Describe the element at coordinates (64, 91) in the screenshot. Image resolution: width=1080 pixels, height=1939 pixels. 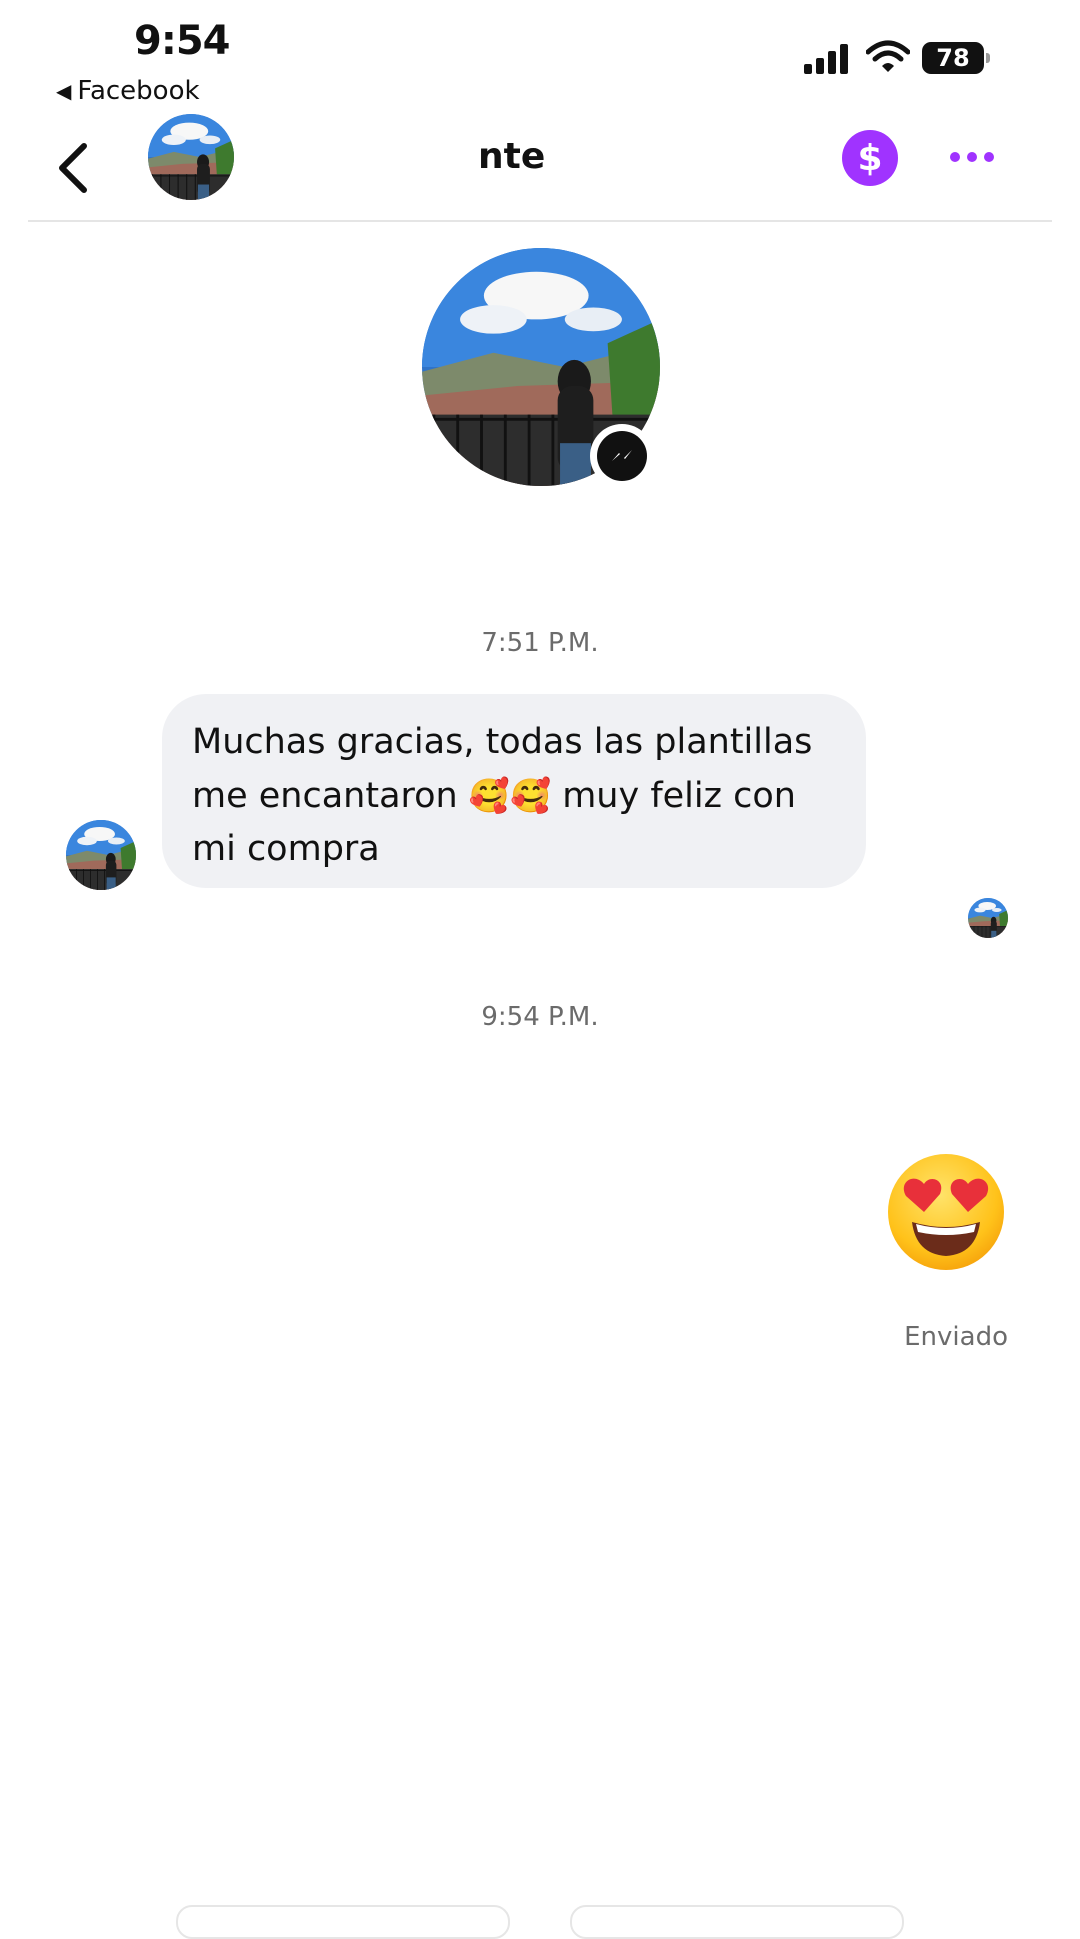
I see `back-triangle-icon: ◀` at that location.